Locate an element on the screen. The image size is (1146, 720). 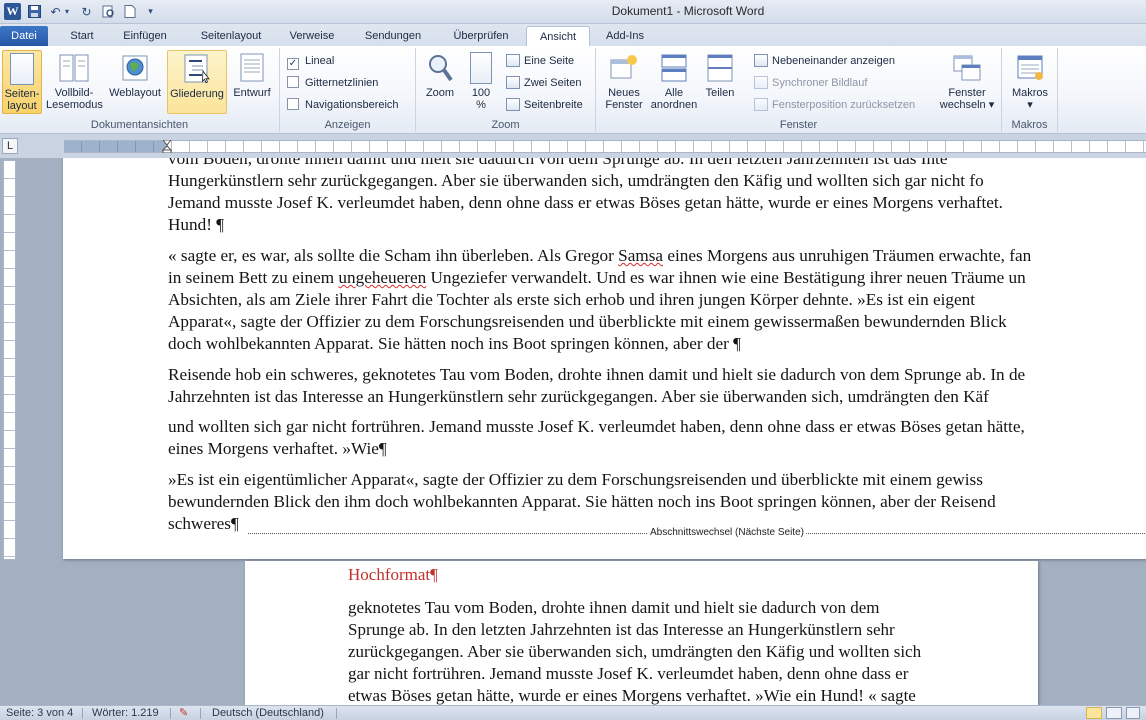
eine-seite-button: Eine Seite is located at coordinates (540, 61).